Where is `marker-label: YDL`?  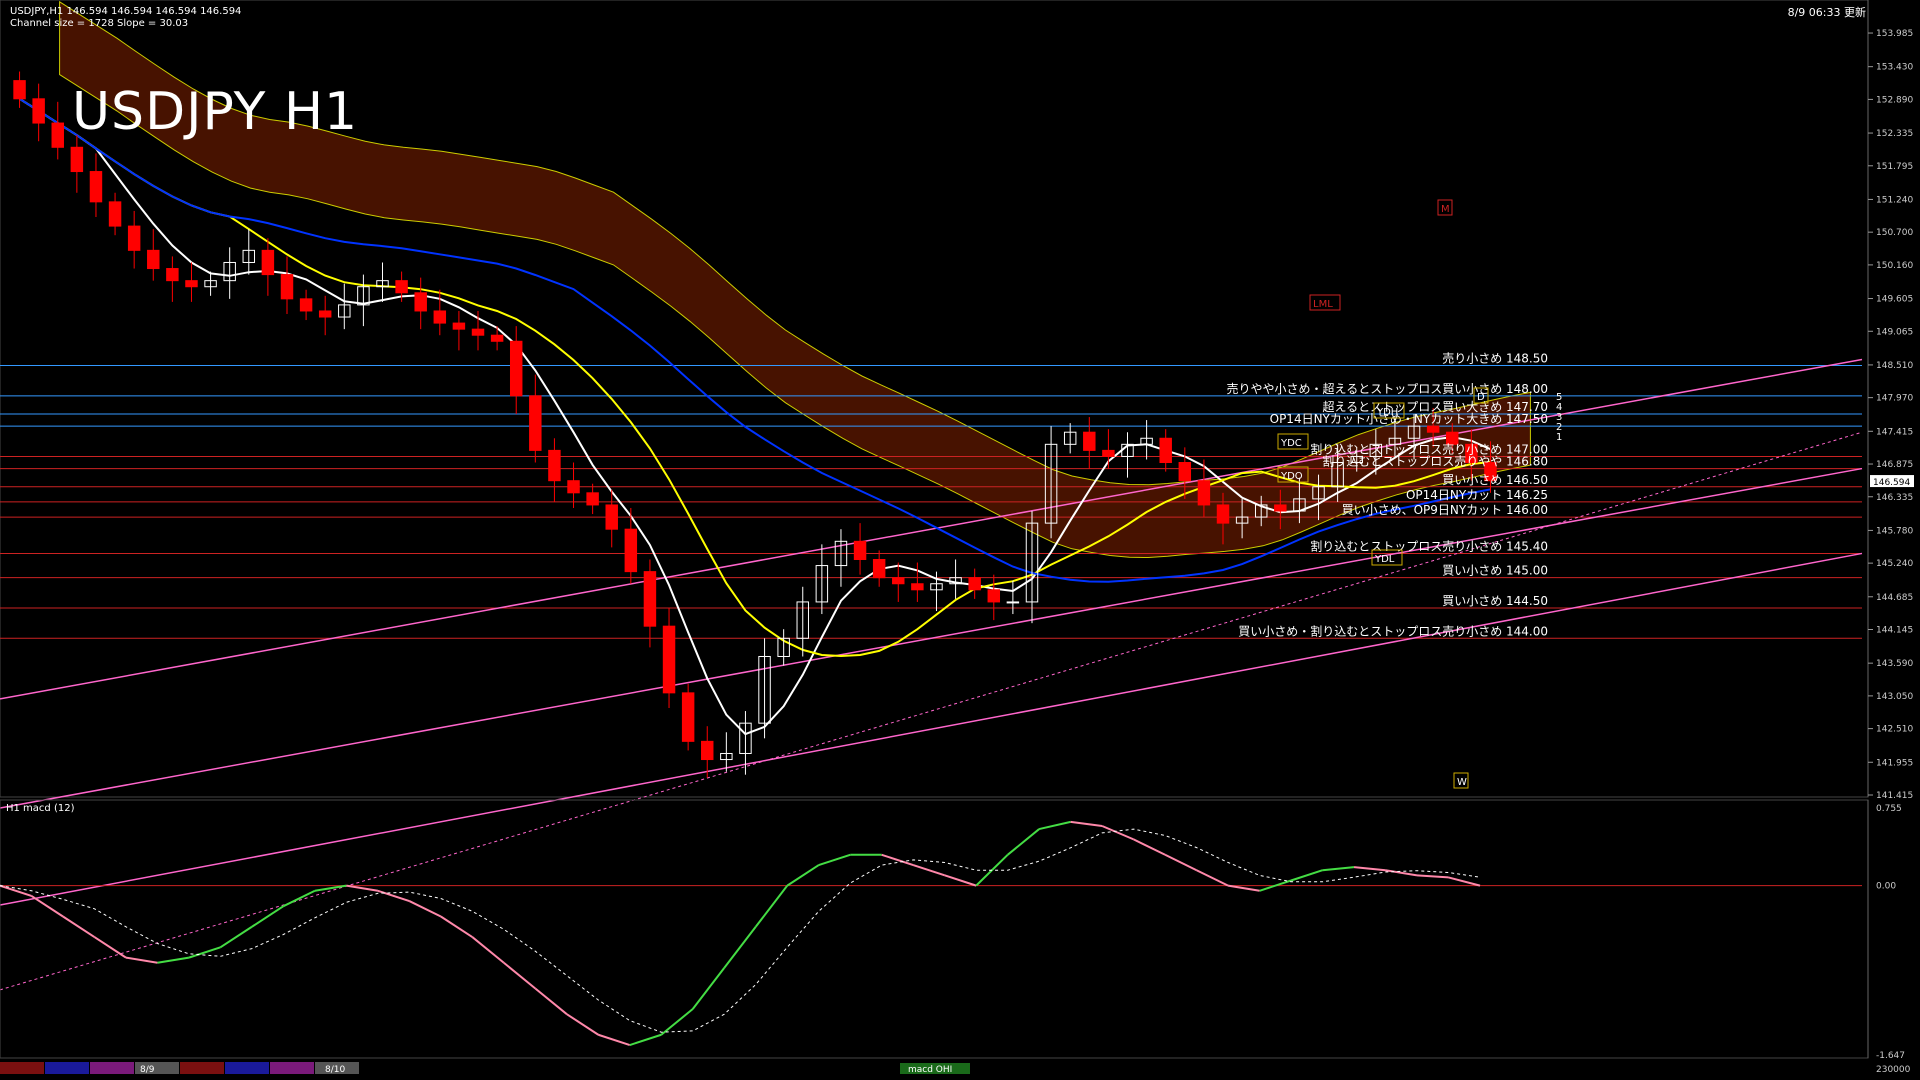
marker-label: YDL is located at coordinates (1384, 559).